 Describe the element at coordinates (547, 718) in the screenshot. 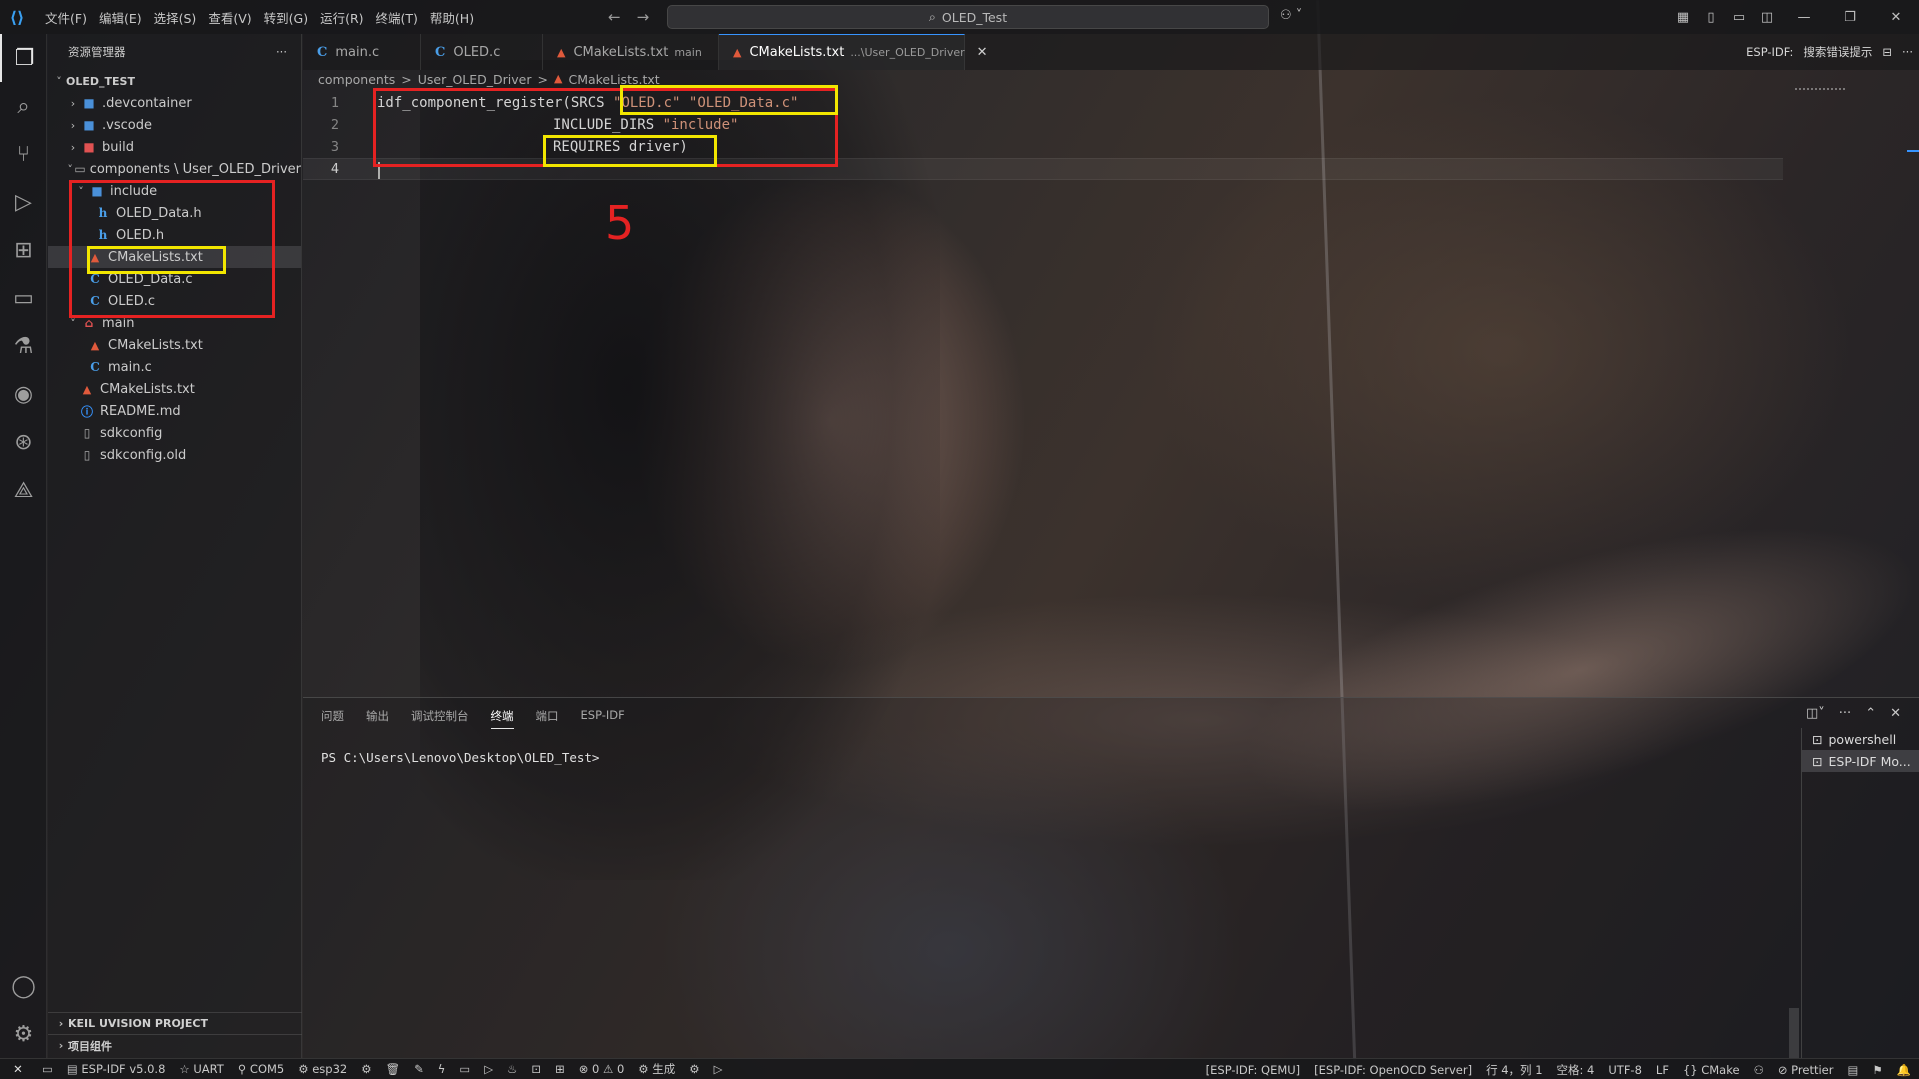

I see `panel-tab-ports: 端口` at that location.